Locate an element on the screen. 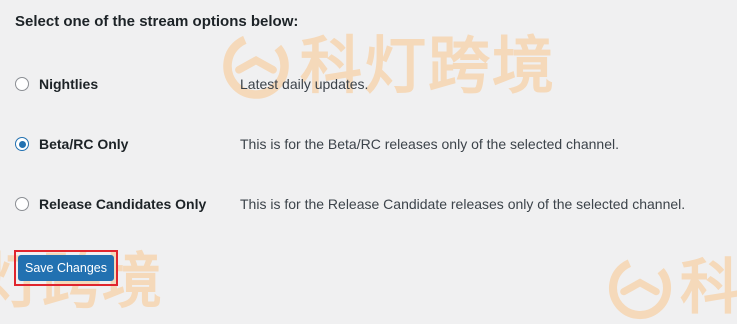 This screenshot has width=737, height=324. watermark-bottom-right: 科 is located at coordinates (670, 288).